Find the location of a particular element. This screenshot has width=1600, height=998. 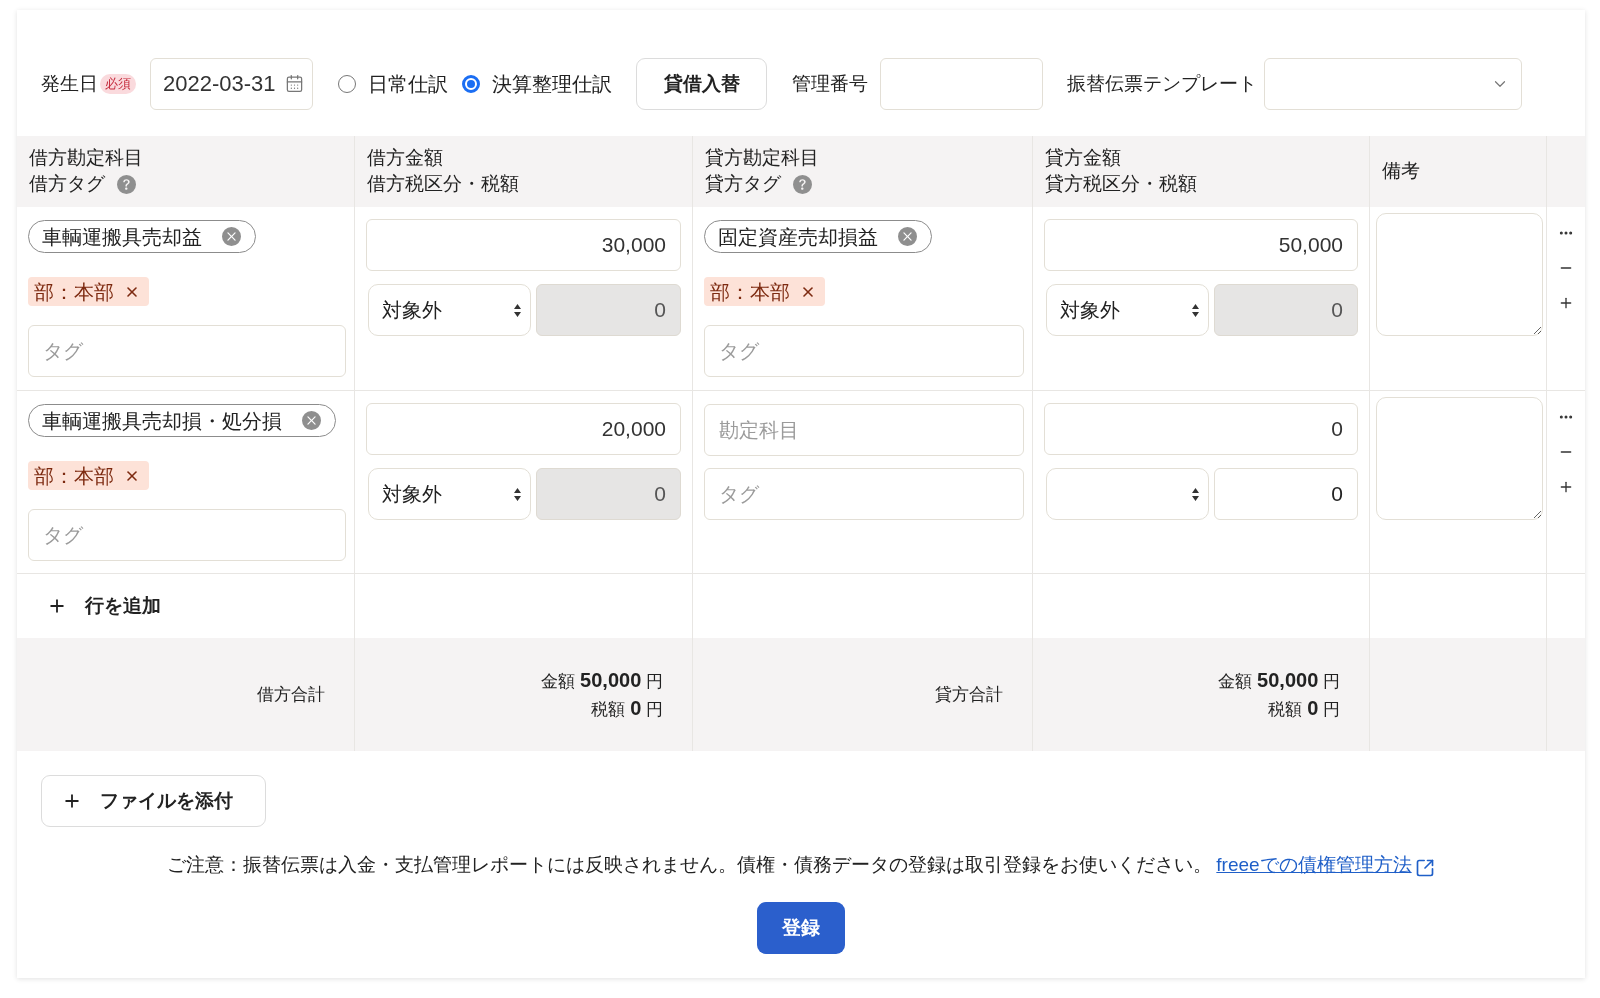

amount-field: 0 is located at coordinates (1201, 429).